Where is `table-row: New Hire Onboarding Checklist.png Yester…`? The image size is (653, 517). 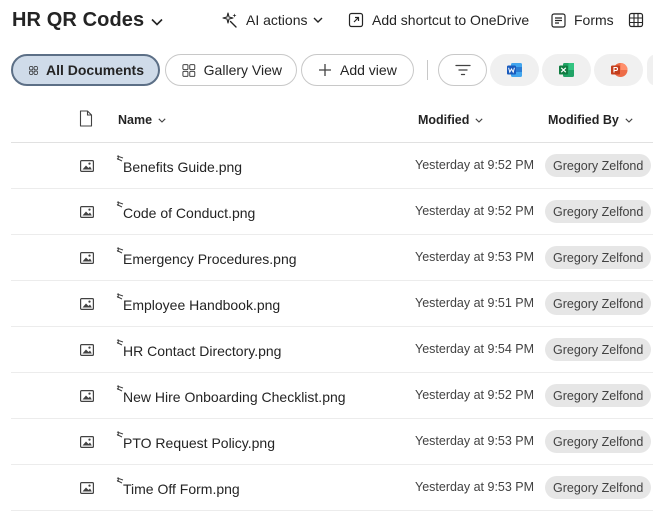 table-row: New Hire Onboarding Checklist.png Yester… is located at coordinates (332, 396).